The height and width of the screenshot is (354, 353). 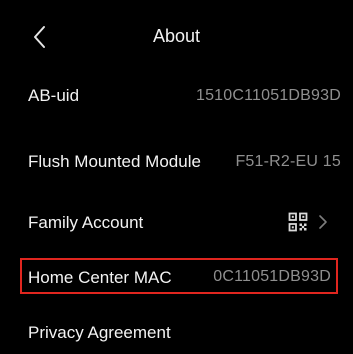 I want to click on home-center-mac-value: 0C11051DB93D, so click(x=272, y=276).